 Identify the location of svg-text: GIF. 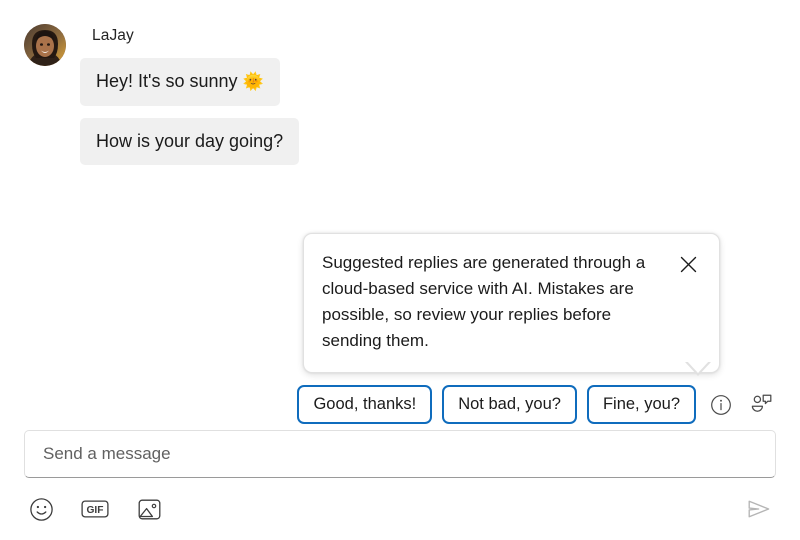
(95, 510).